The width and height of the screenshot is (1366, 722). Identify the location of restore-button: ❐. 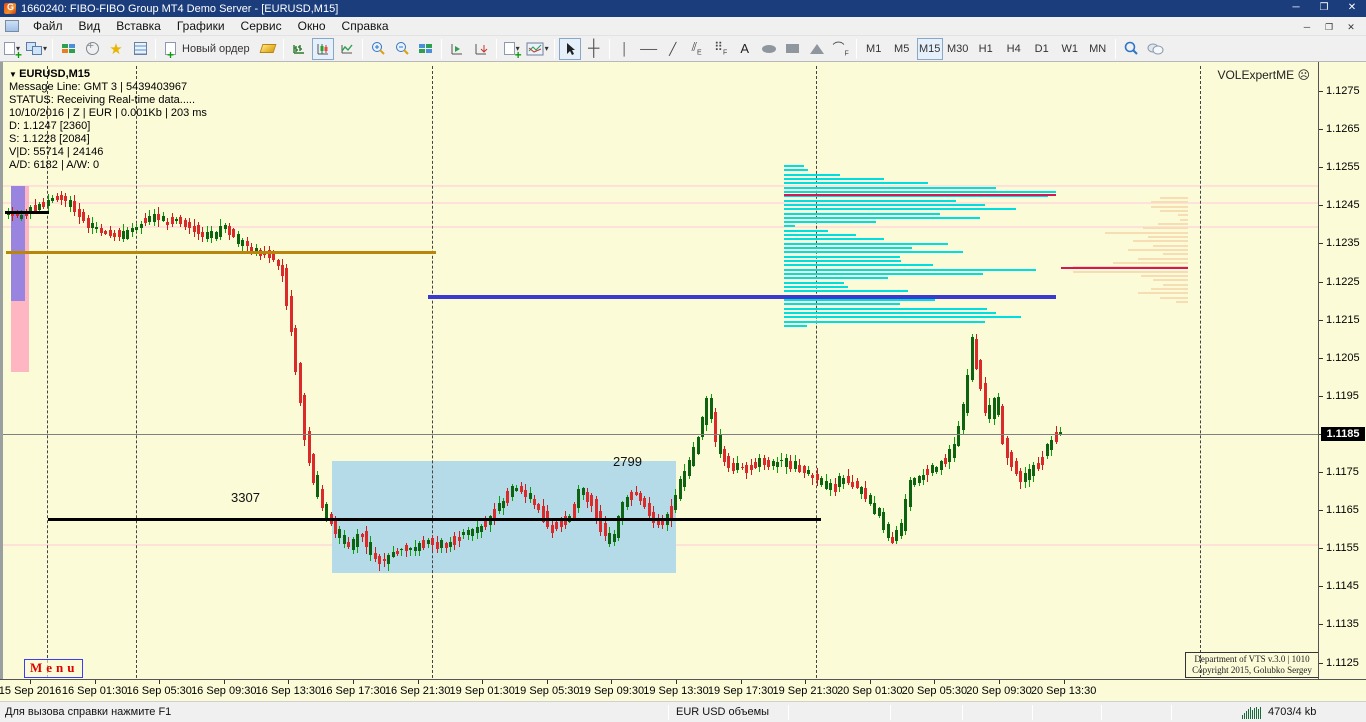
(1324, 8).